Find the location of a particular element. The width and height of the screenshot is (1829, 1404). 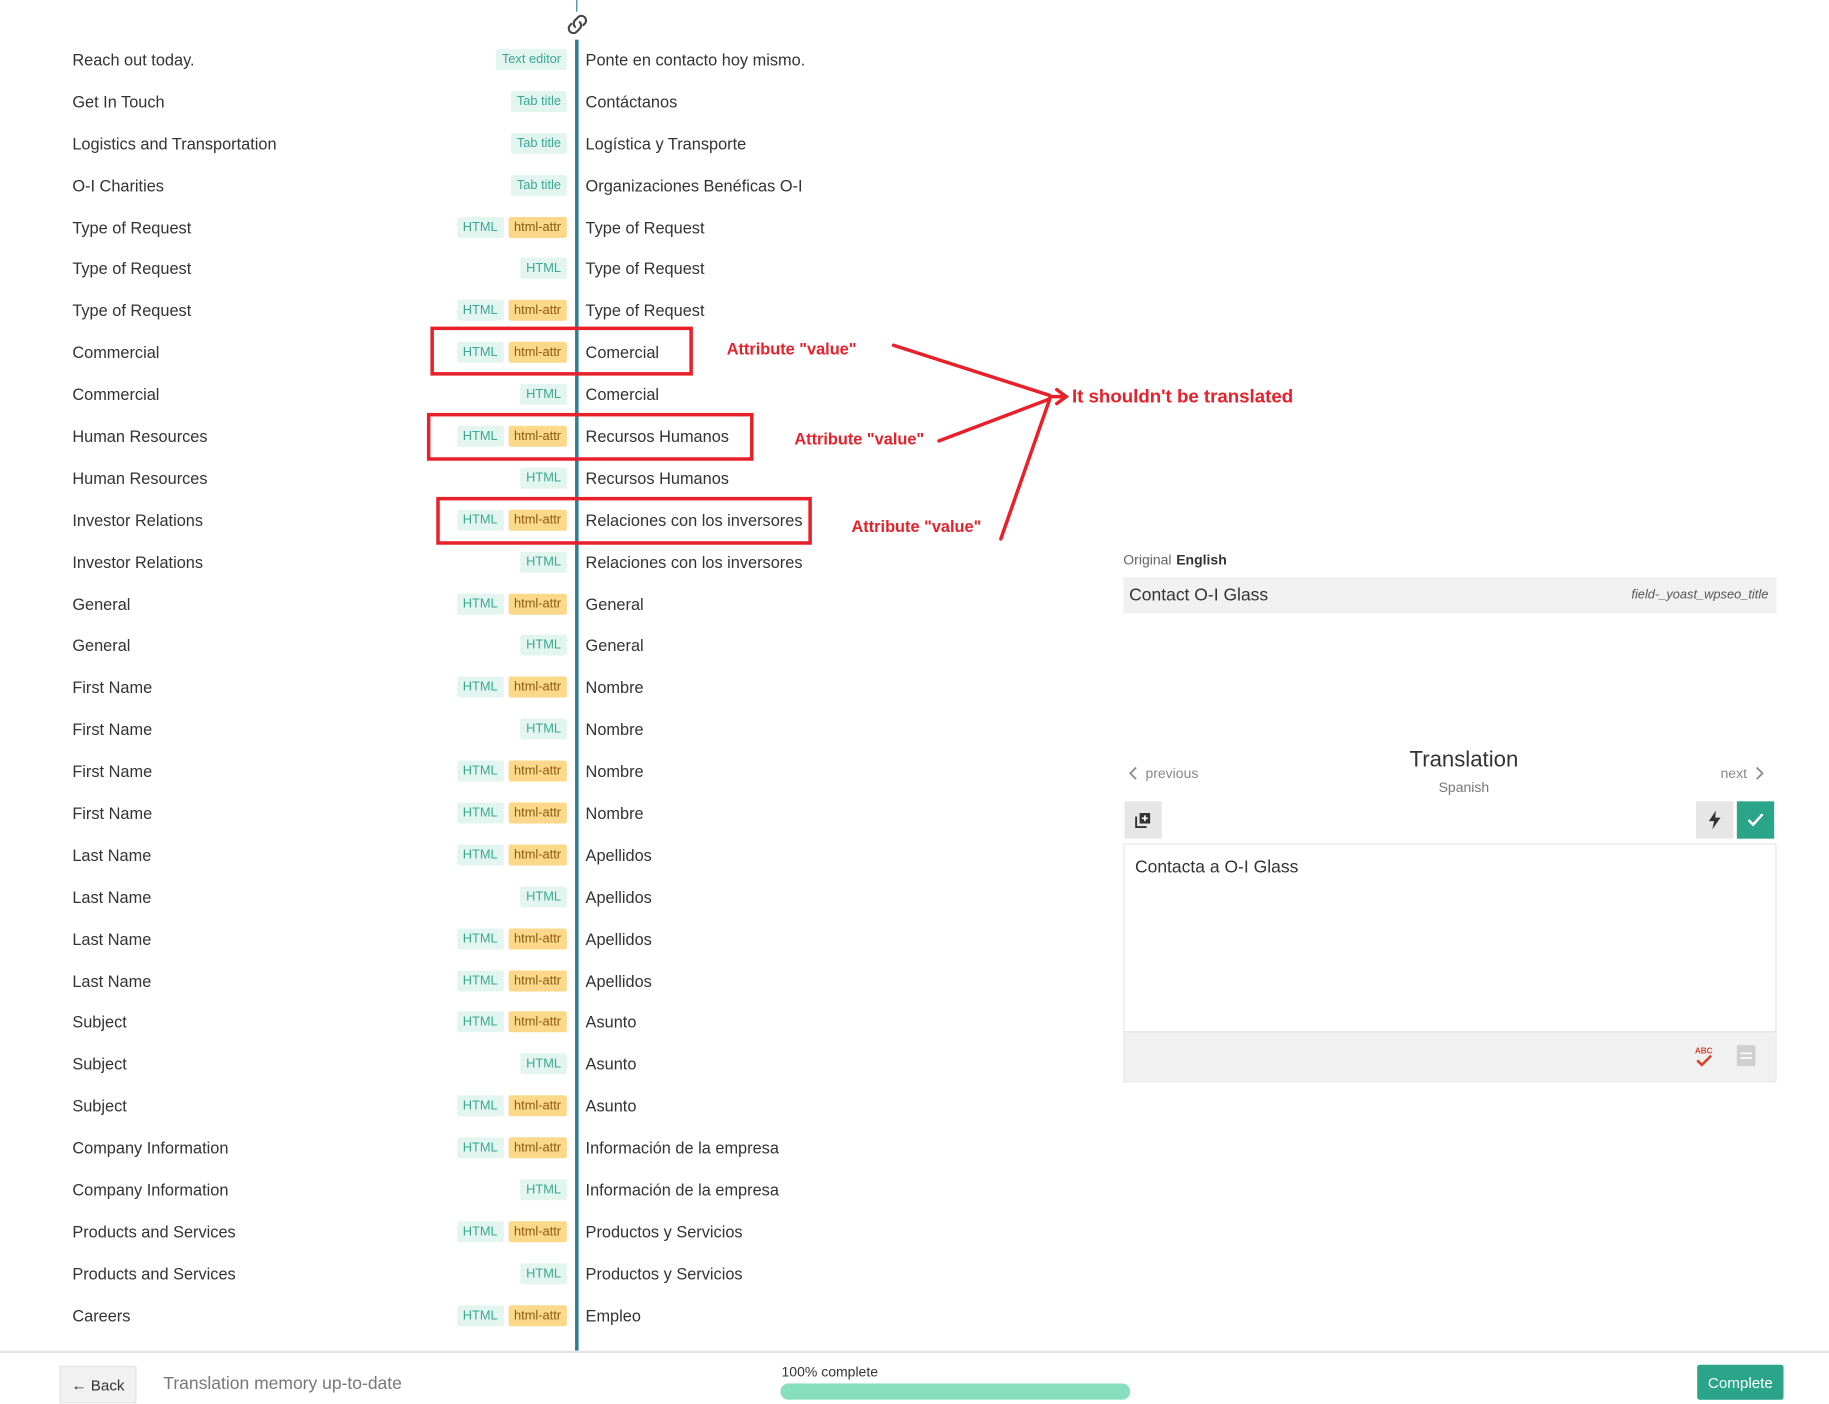

next-button: next is located at coordinates (1742, 773).